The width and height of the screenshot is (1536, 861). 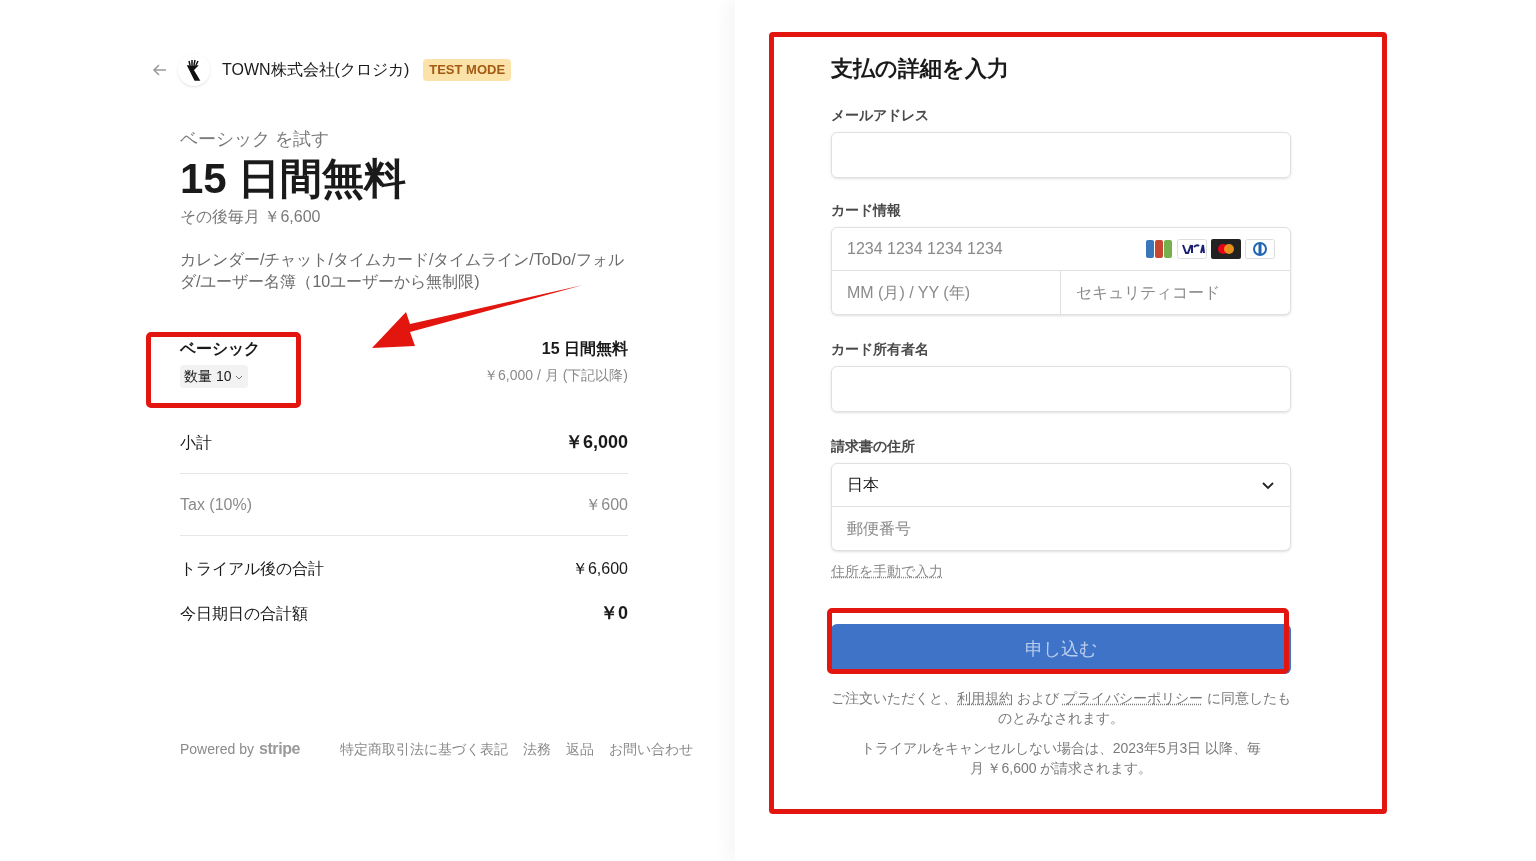 What do you see at coordinates (537, 749) in the screenshot?
I see `footer-link: 法務` at bounding box center [537, 749].